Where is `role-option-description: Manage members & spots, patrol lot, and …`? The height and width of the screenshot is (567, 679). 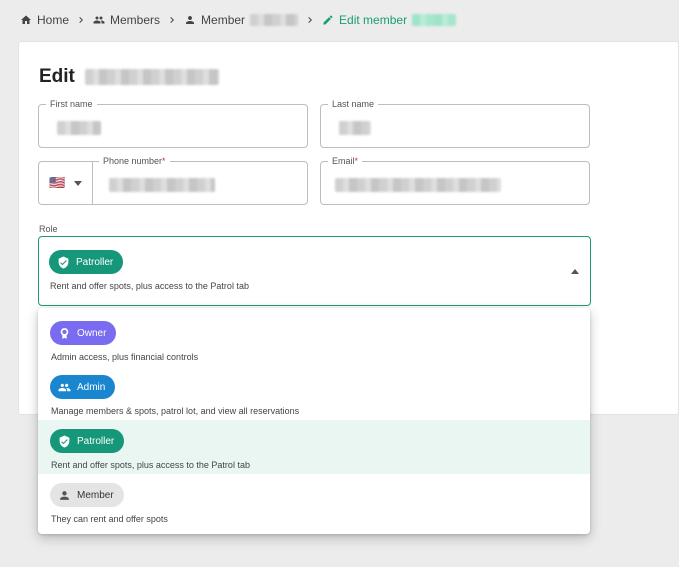
role-option-description: Manage members & spots, patrol lot, and … is located at coordinates (175, 411).